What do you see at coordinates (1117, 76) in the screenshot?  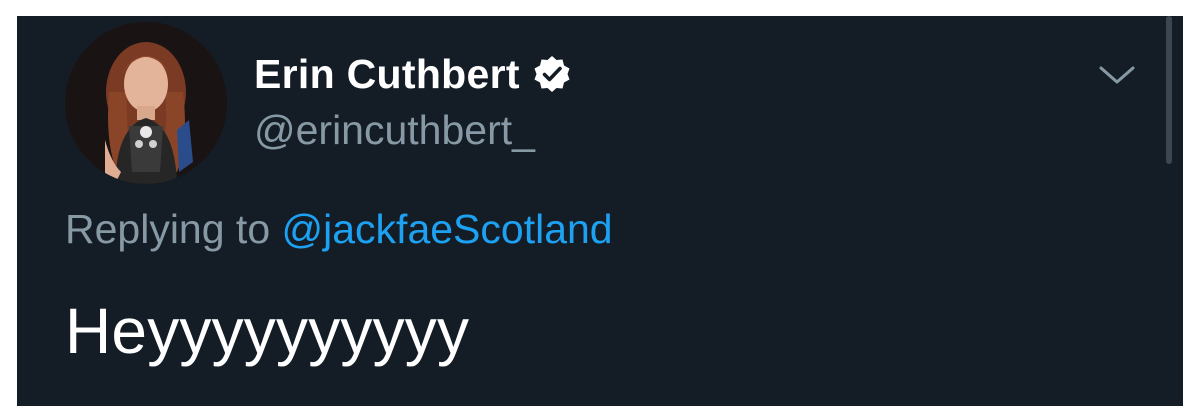 I see `chevron-down-icon` at bounding box center [1117, 76].